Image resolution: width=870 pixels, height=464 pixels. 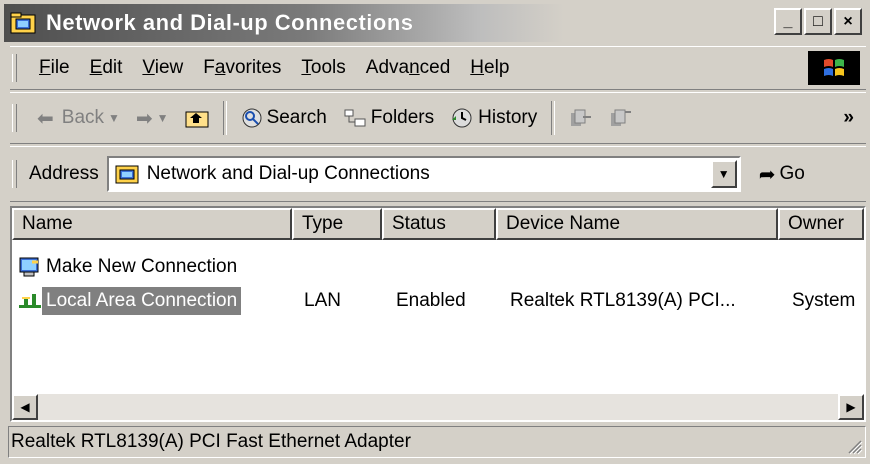 I want to click on column-header-status: Status, so click(x=439, y=224).